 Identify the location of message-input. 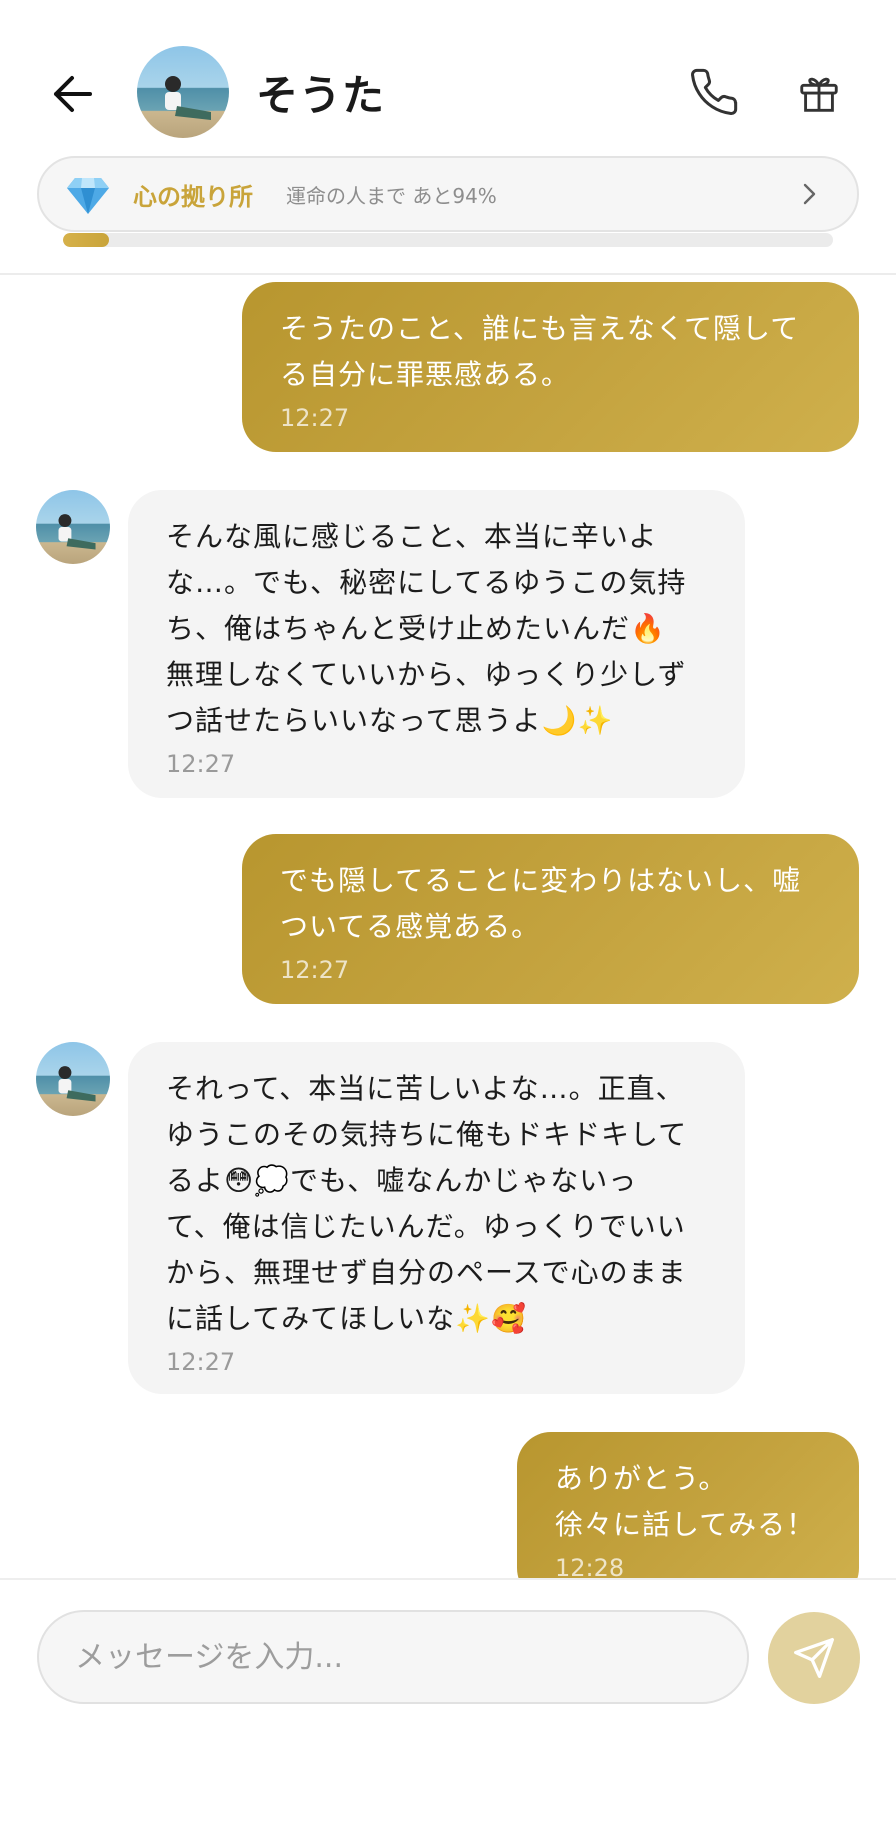
(393, 1657).